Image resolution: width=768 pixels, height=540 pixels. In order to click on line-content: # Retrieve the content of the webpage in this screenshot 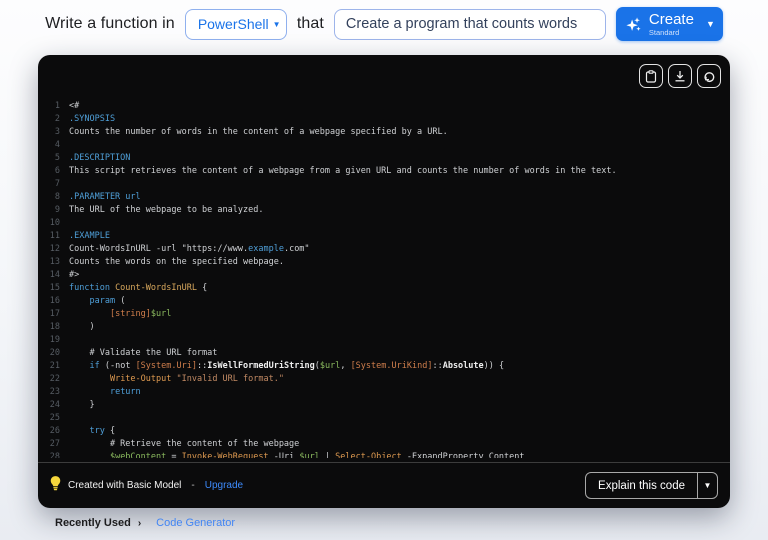, I will do `click(184, 444)`.